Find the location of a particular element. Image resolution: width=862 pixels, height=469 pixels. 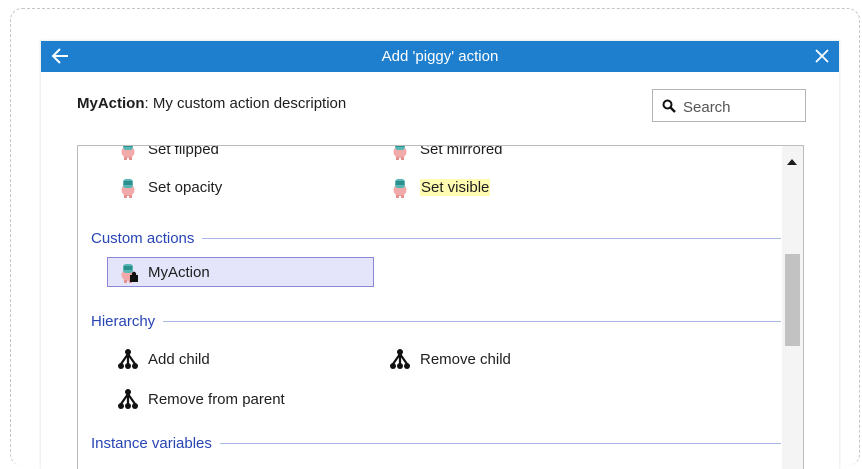

section-title: Instance variables is located at coordinates (151, 443).